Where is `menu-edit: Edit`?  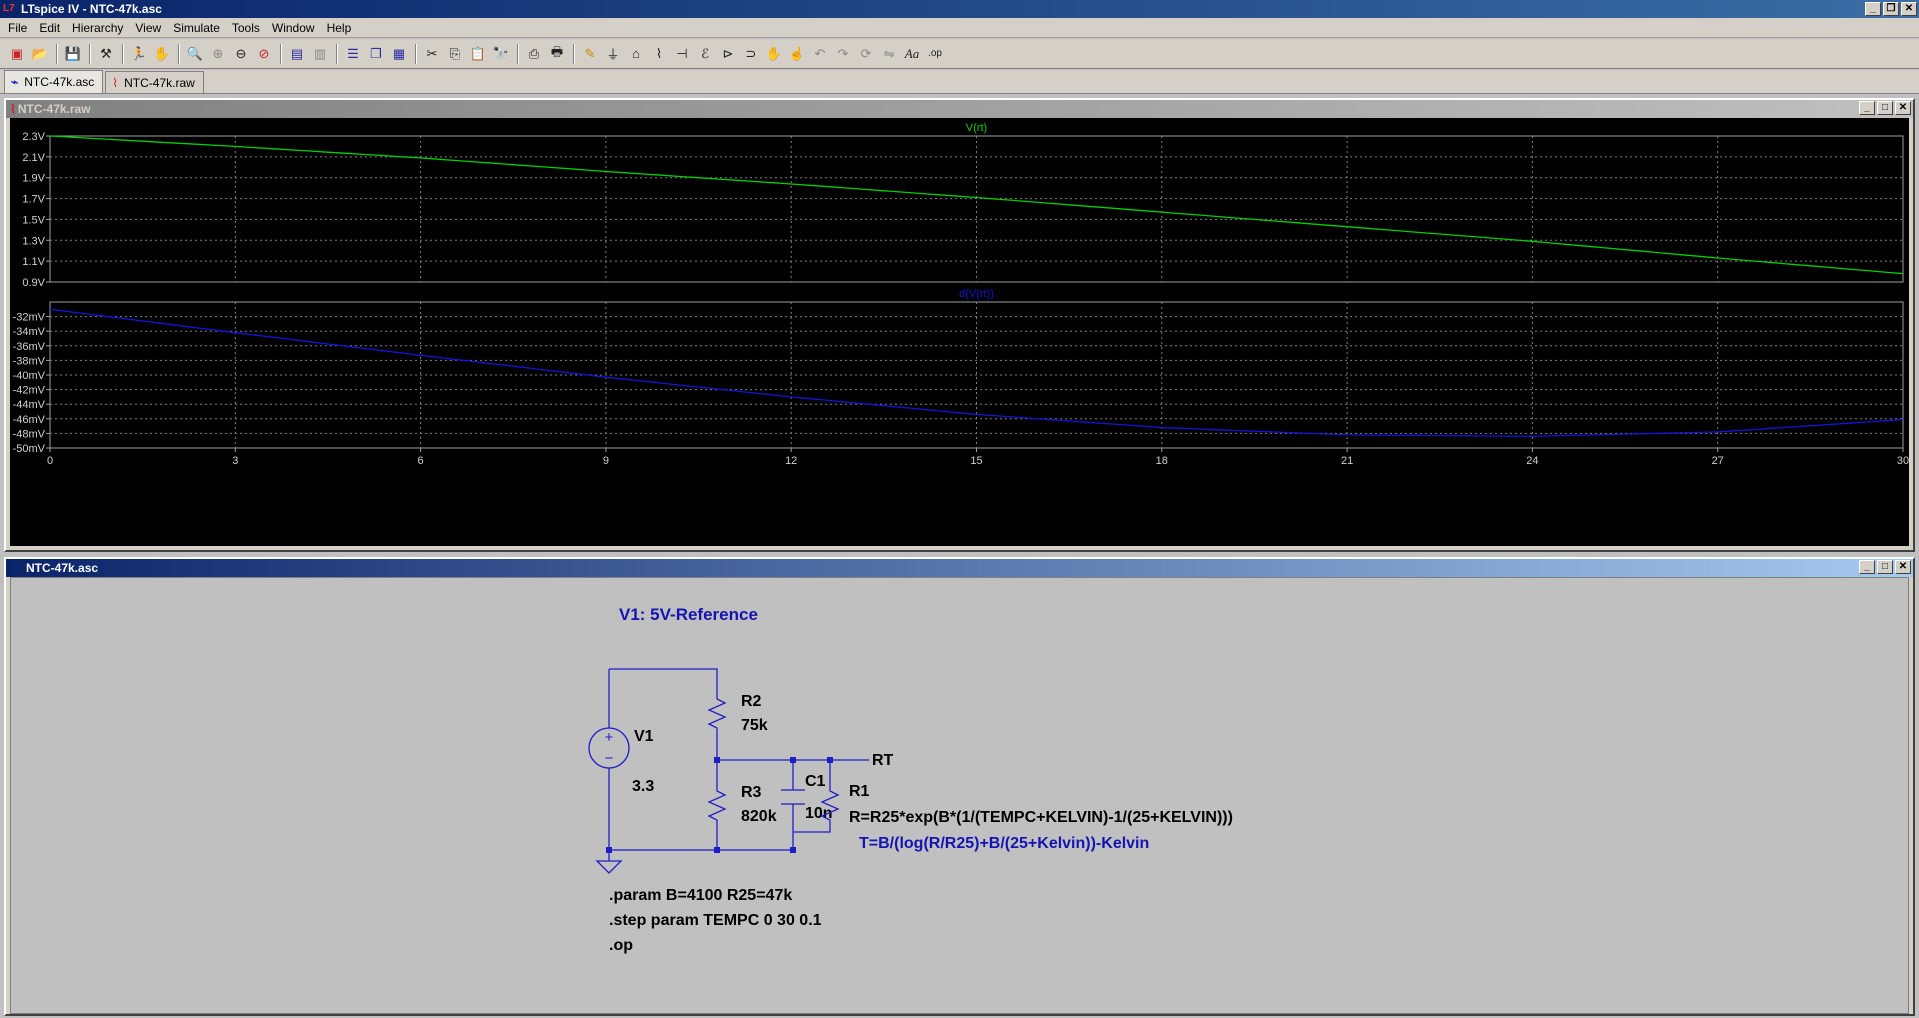 menu-edit: Edit is located at coordinates (49, 28).